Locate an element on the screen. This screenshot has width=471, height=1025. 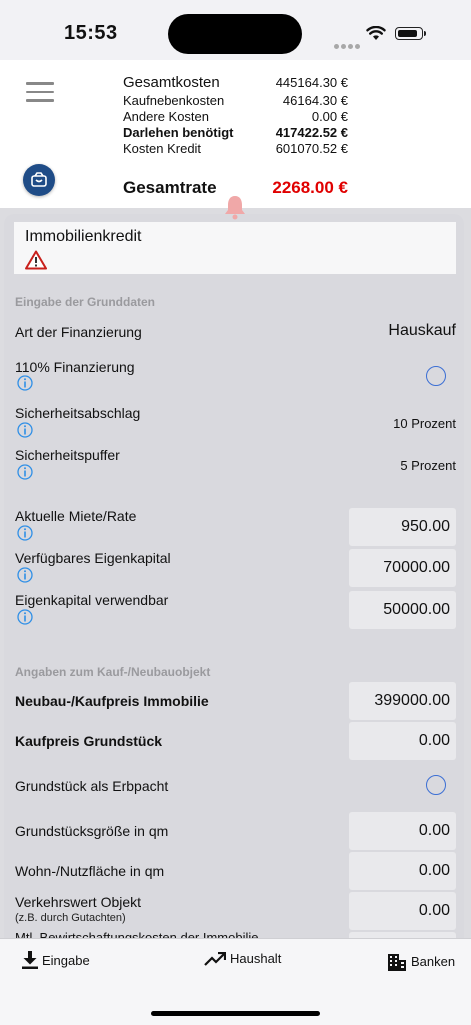
page-title: Immobilienkredit is located at coordinates (83, 236).